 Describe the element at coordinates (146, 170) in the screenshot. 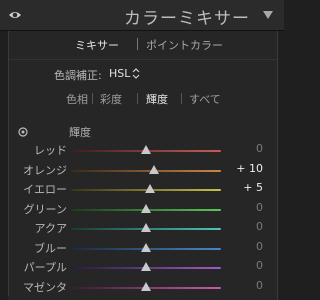

I see `slider-track-orange` at that location.